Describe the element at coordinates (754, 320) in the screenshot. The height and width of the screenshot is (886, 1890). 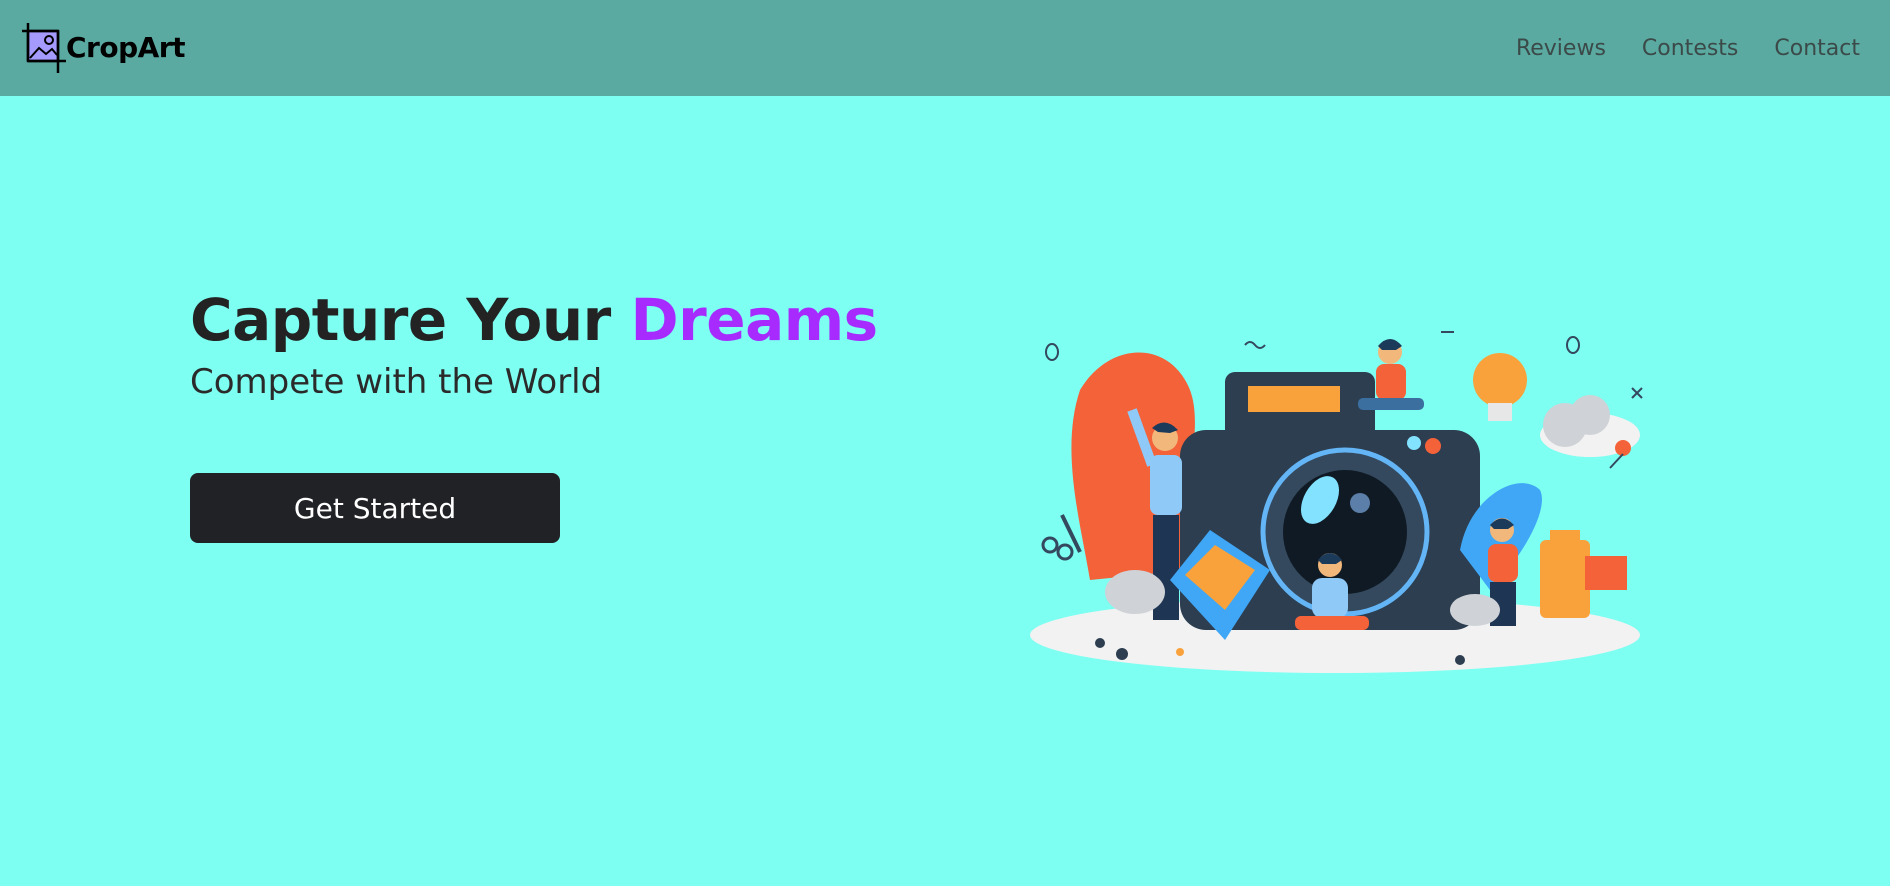
I see `hero-title-accent: Dreams` at that location.